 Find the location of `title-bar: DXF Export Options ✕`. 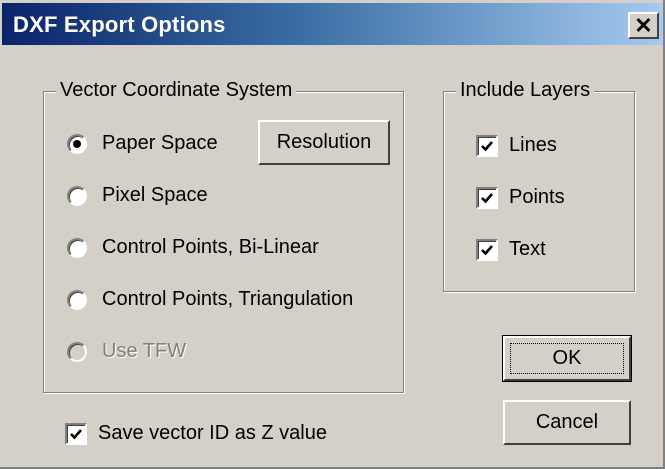

title-bar: DXF Export Options ✕ is located at coordinates (332, 24).